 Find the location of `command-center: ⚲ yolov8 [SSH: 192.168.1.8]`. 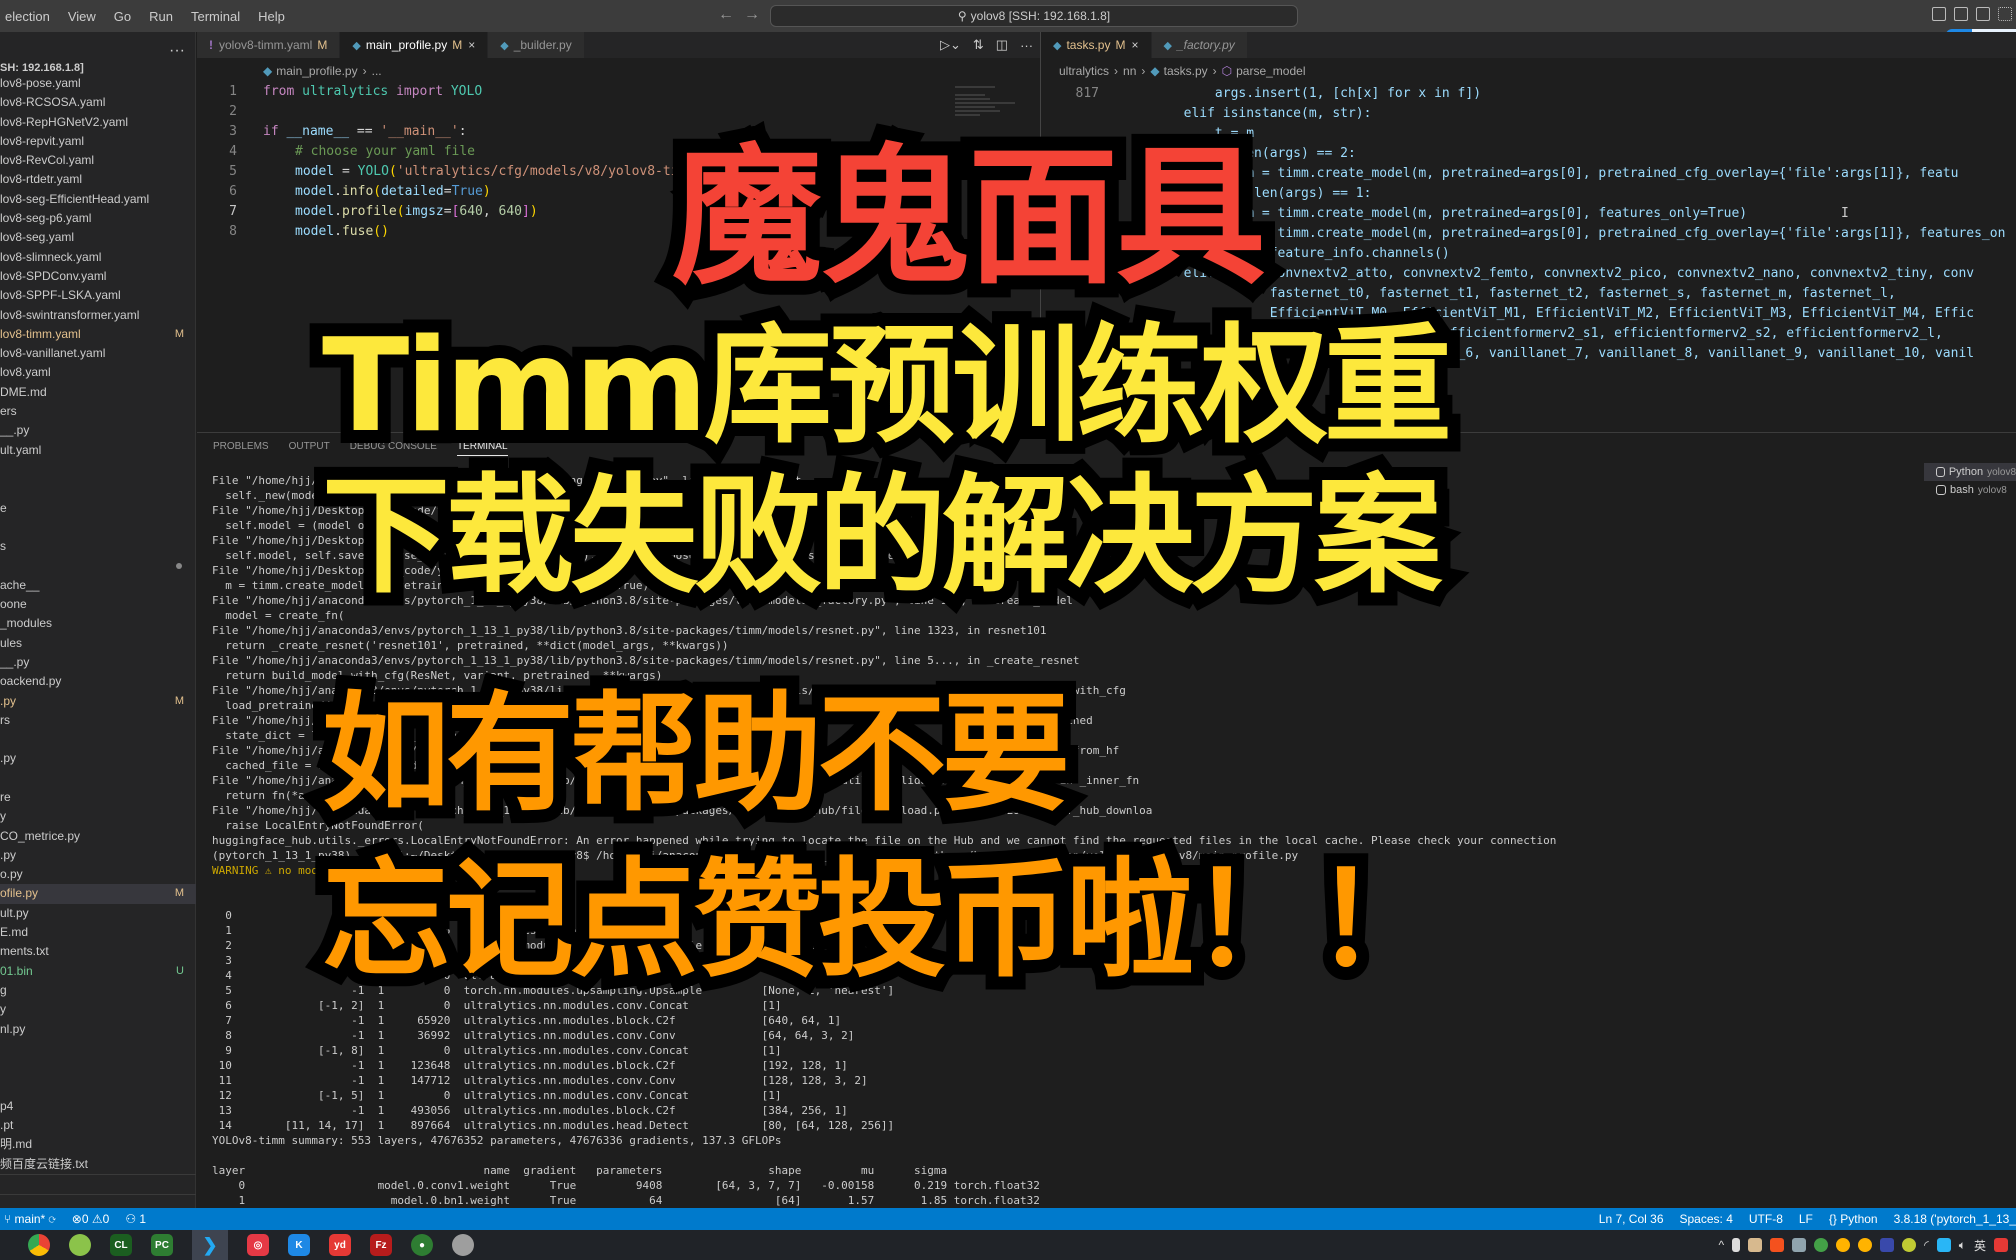

command-center: ⚲ yolov8 [SSH: 192.168.1.8] is located at coordinates (1034, 16).